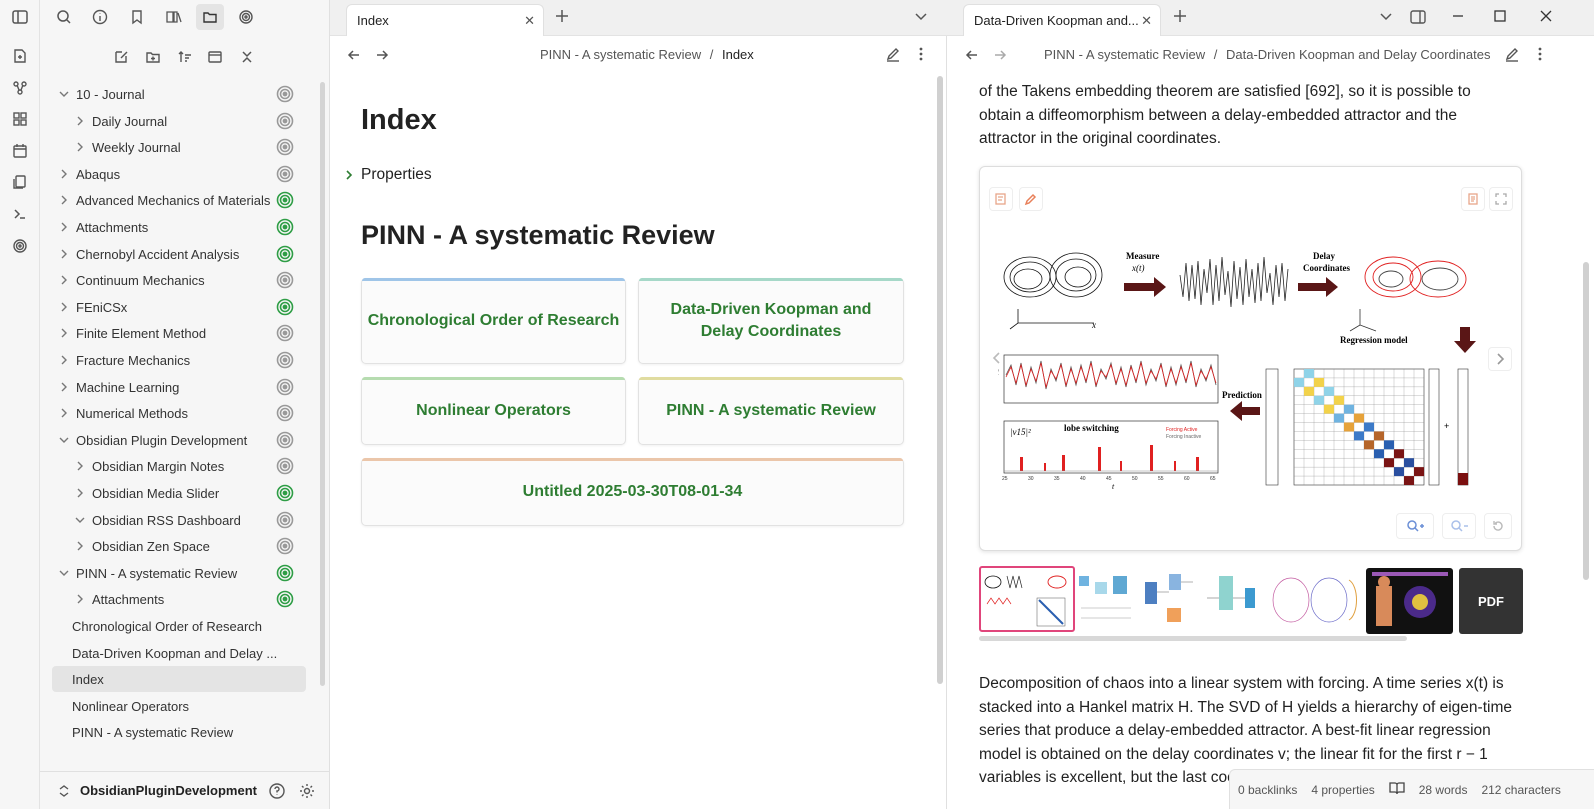 The height and width of the screenshot is (809, 1594). What do you see at coordinates (181, 466) in the screenshot?
I see `tree-folder: Obsidian Margin Notes` at bounding box center [181, 466].